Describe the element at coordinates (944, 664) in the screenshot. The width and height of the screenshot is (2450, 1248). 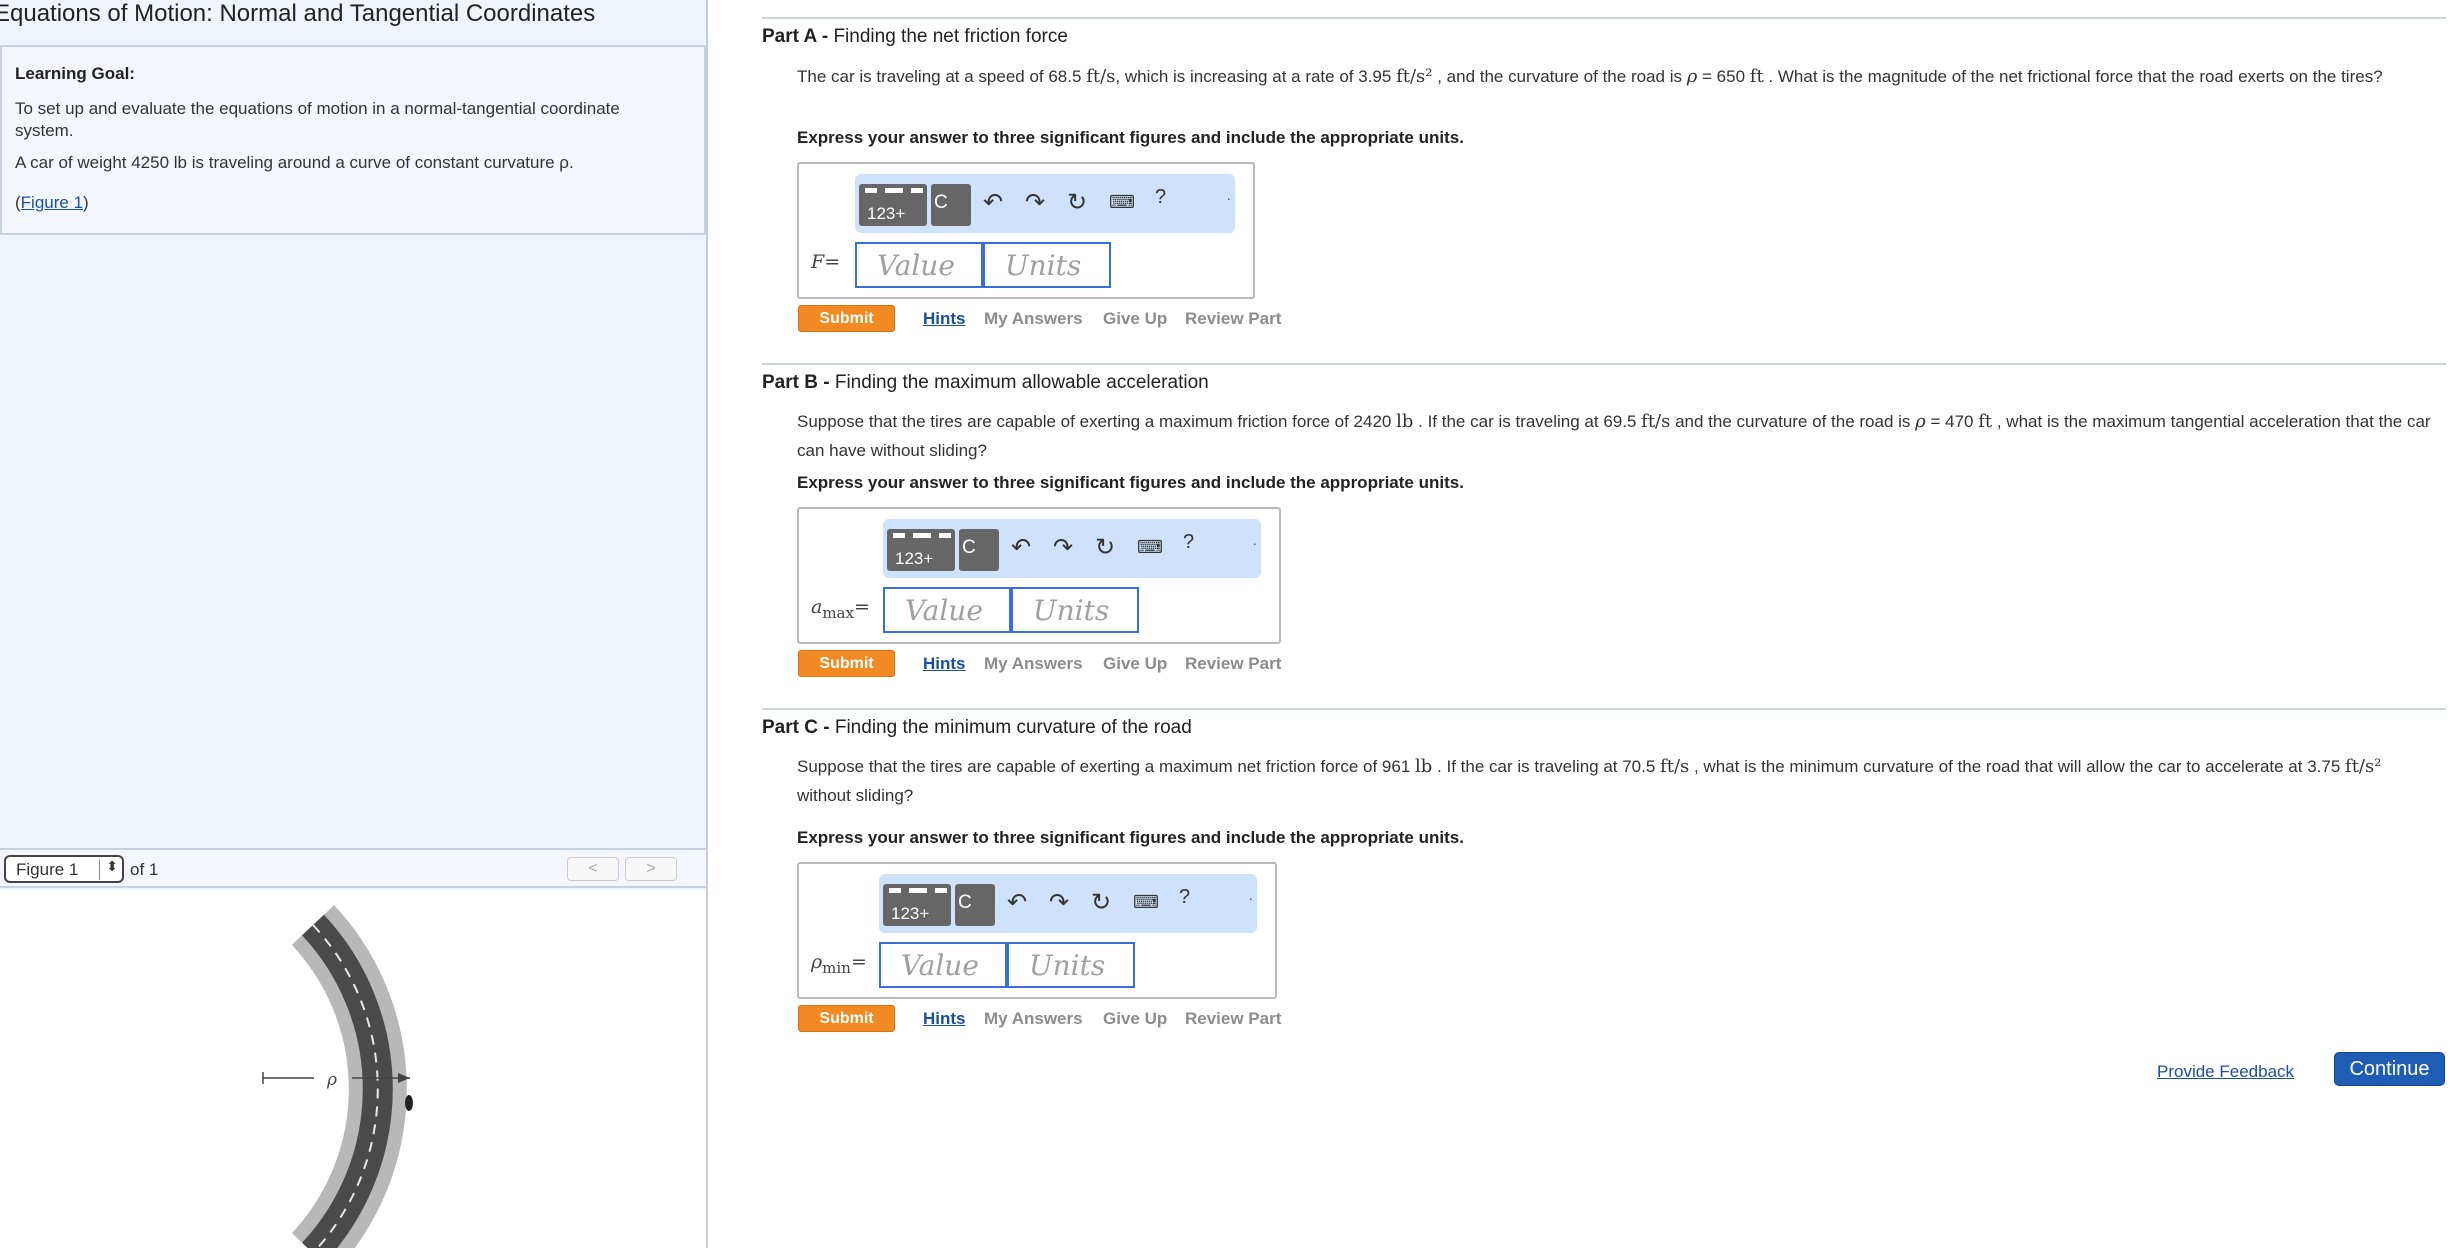
I see `part-b-hints-link: Hints` at that location.